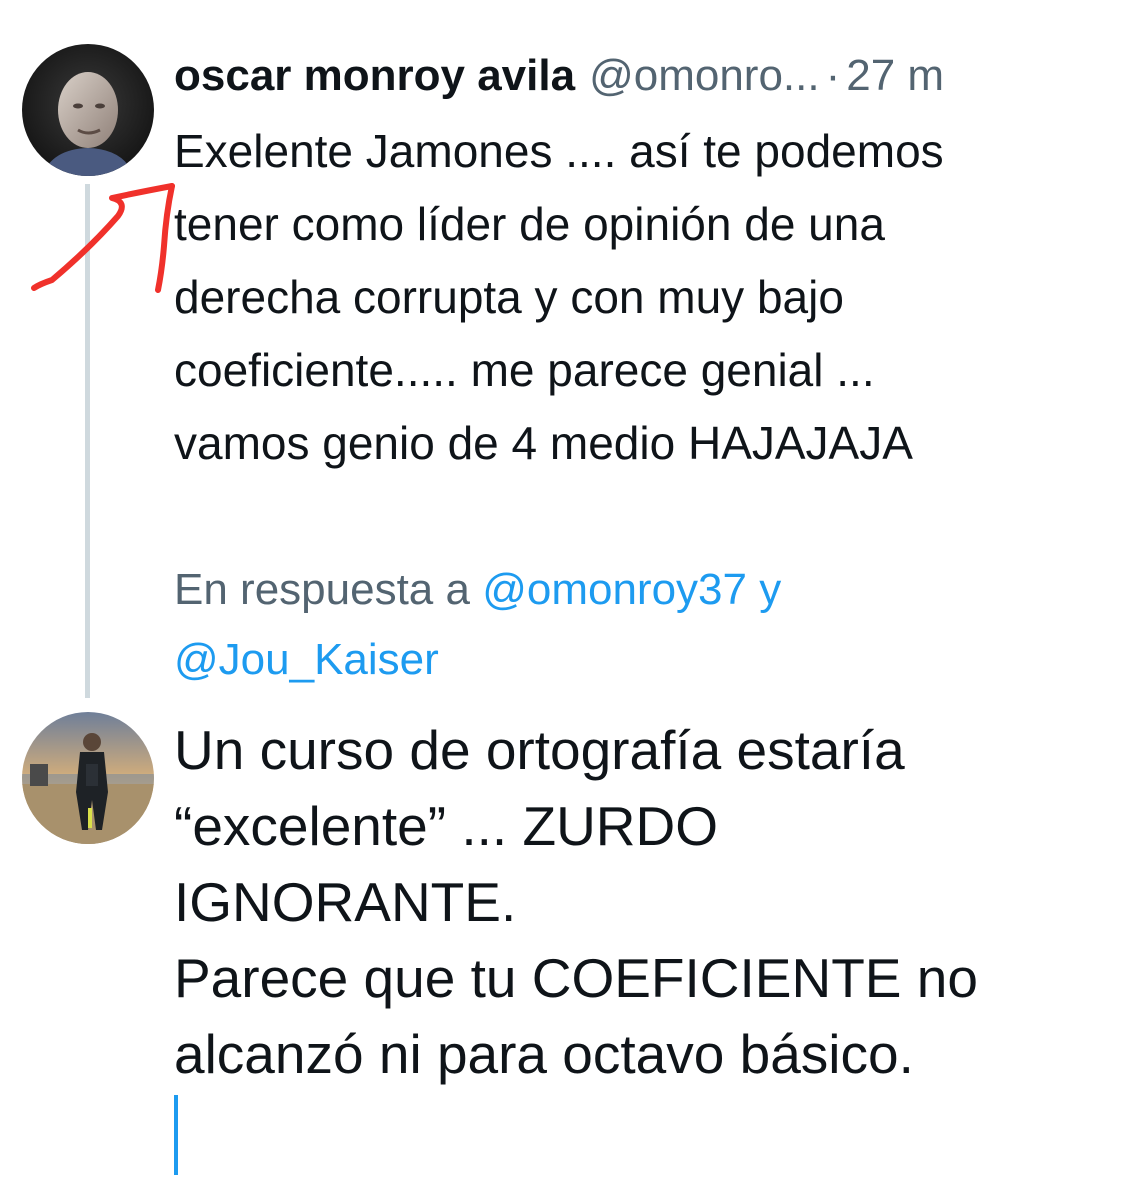 This screenshot has width=1137, height=1200. Describe the element at coordinates (345, 902) in the screenshot. I see `reply-text-line: IGNORANTE.` at that location.